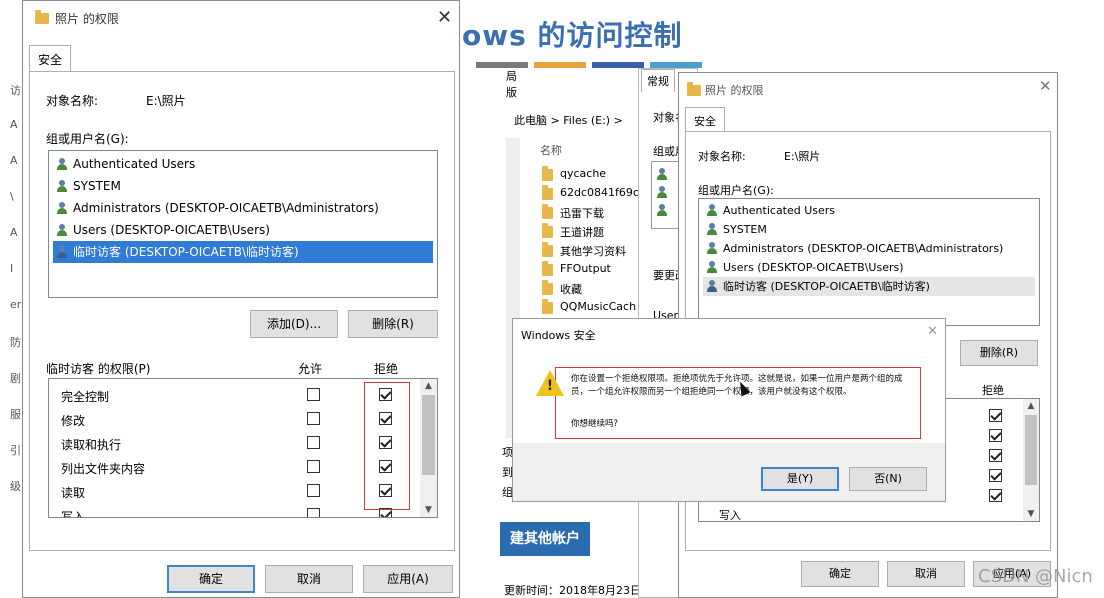 The image size is (1104, 598). What do you see at coordinates (15, 486) in the screenshot?
I see `edge-glyph: 级` at bounding box center [15, 486].